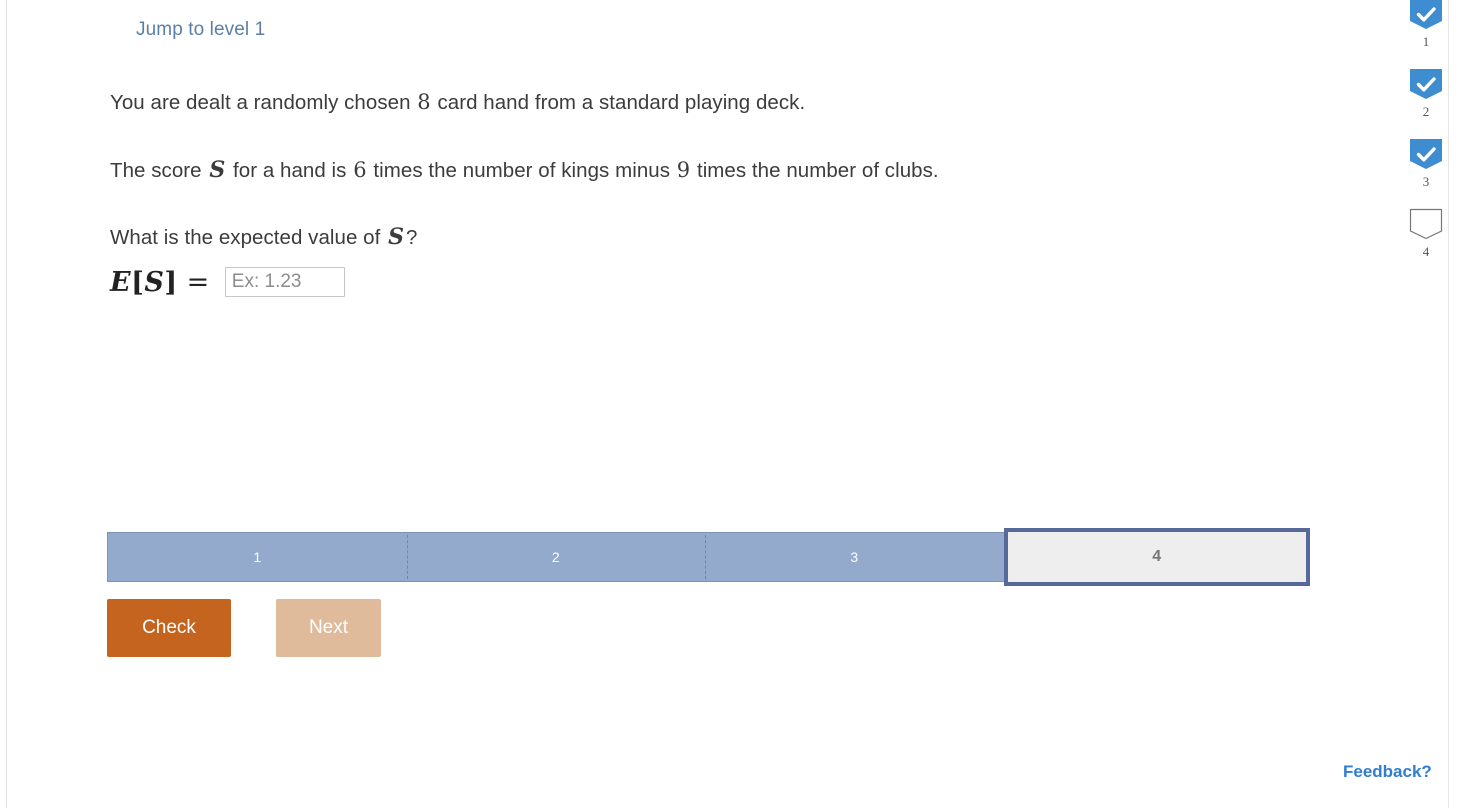  Describe the element at coordinates (263, 102) in the screenshot. I see `statement-text: You are dealt a randomly chosen` at that location.